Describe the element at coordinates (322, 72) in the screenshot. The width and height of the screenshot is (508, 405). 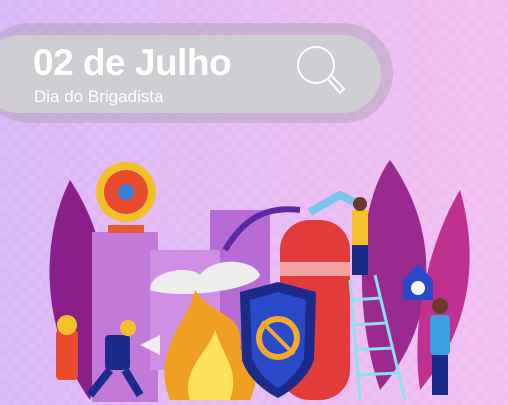
I see `search-icon` at that location.